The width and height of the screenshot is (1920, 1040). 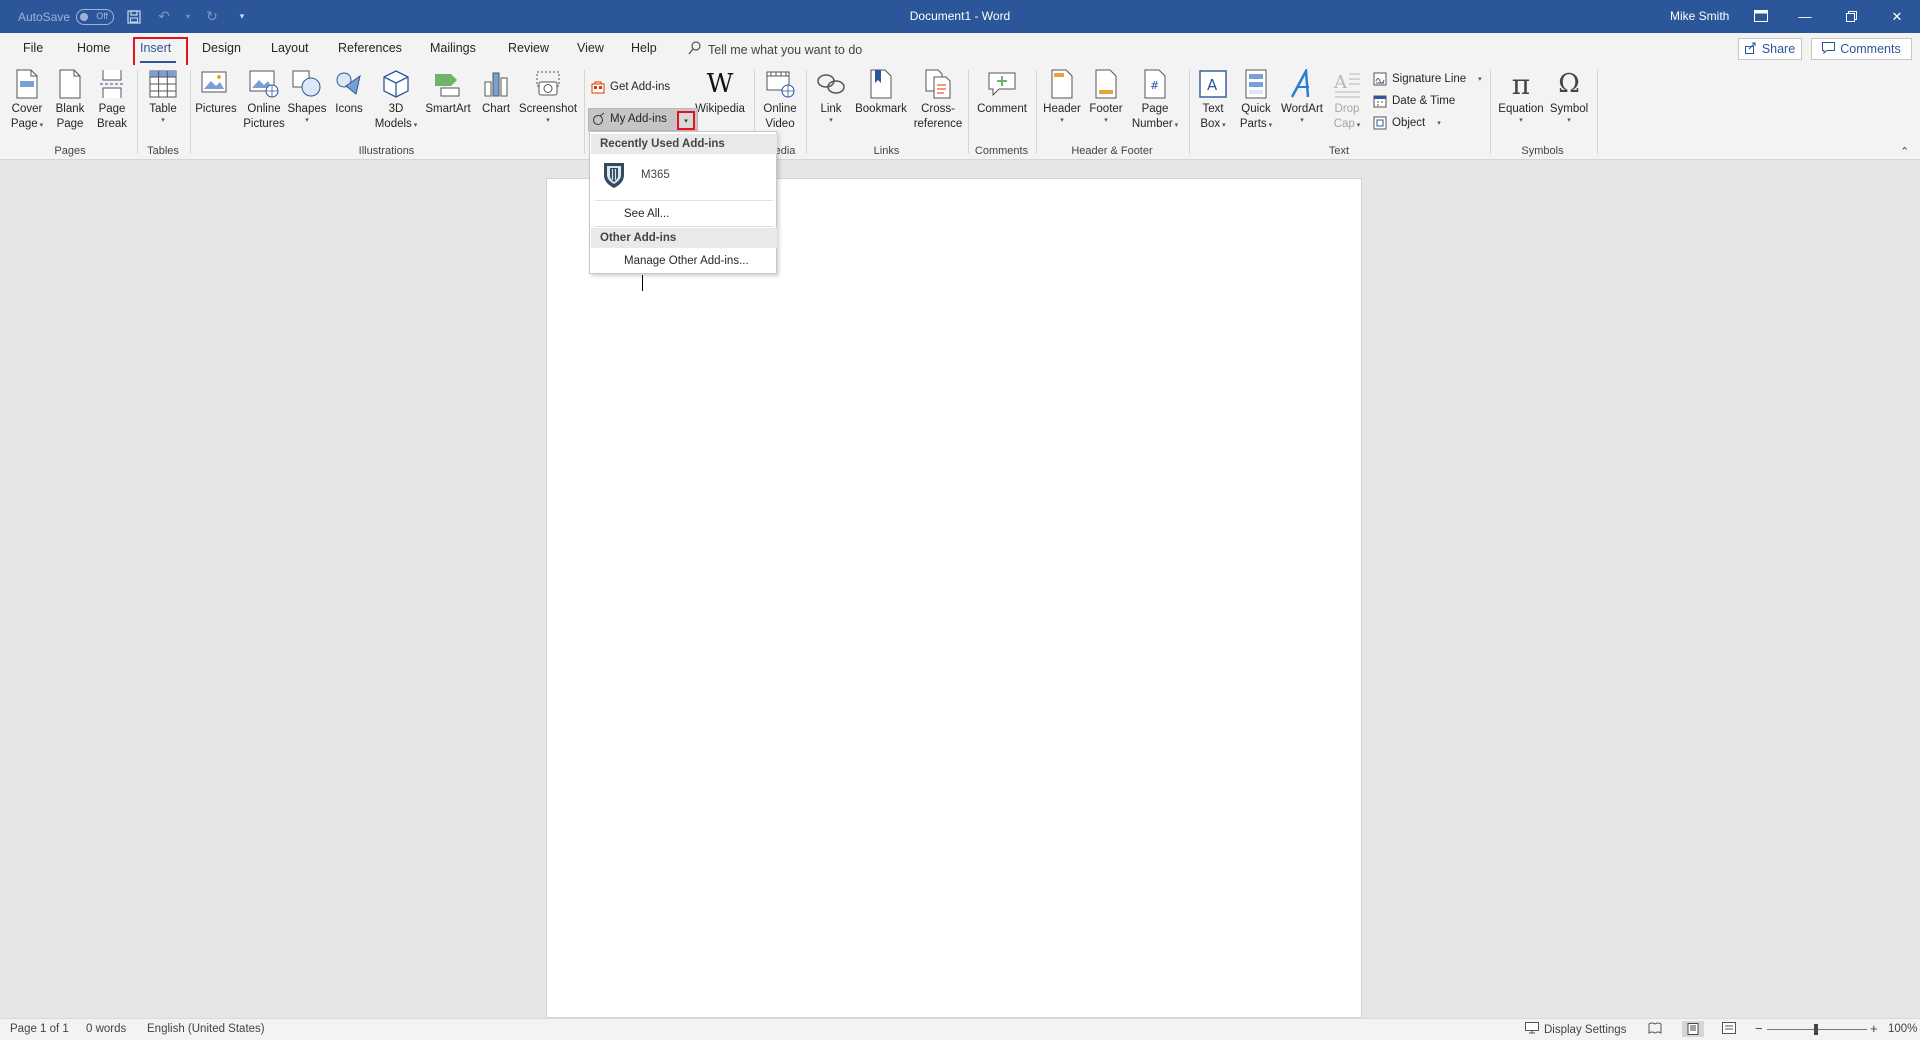 What do you see at coordinates (396, 100) in the screenshot?
I see `3d-models-button: 3D Models ▾` at bounding box center [396, 100].